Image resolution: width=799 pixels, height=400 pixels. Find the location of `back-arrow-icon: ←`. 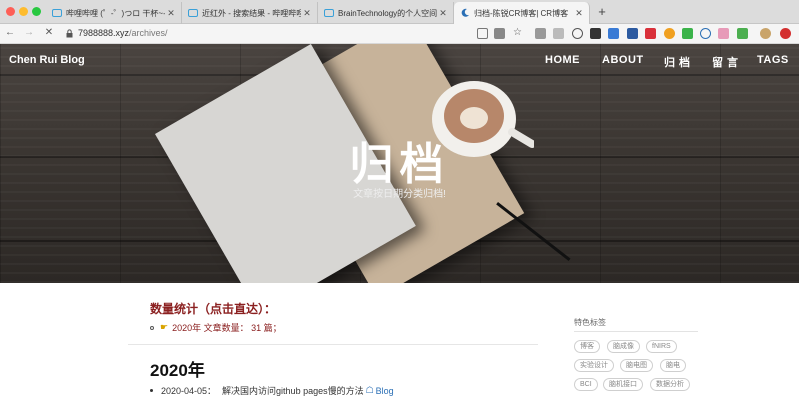

back-arrow-icon: ← is located at coordinates (10, 32).